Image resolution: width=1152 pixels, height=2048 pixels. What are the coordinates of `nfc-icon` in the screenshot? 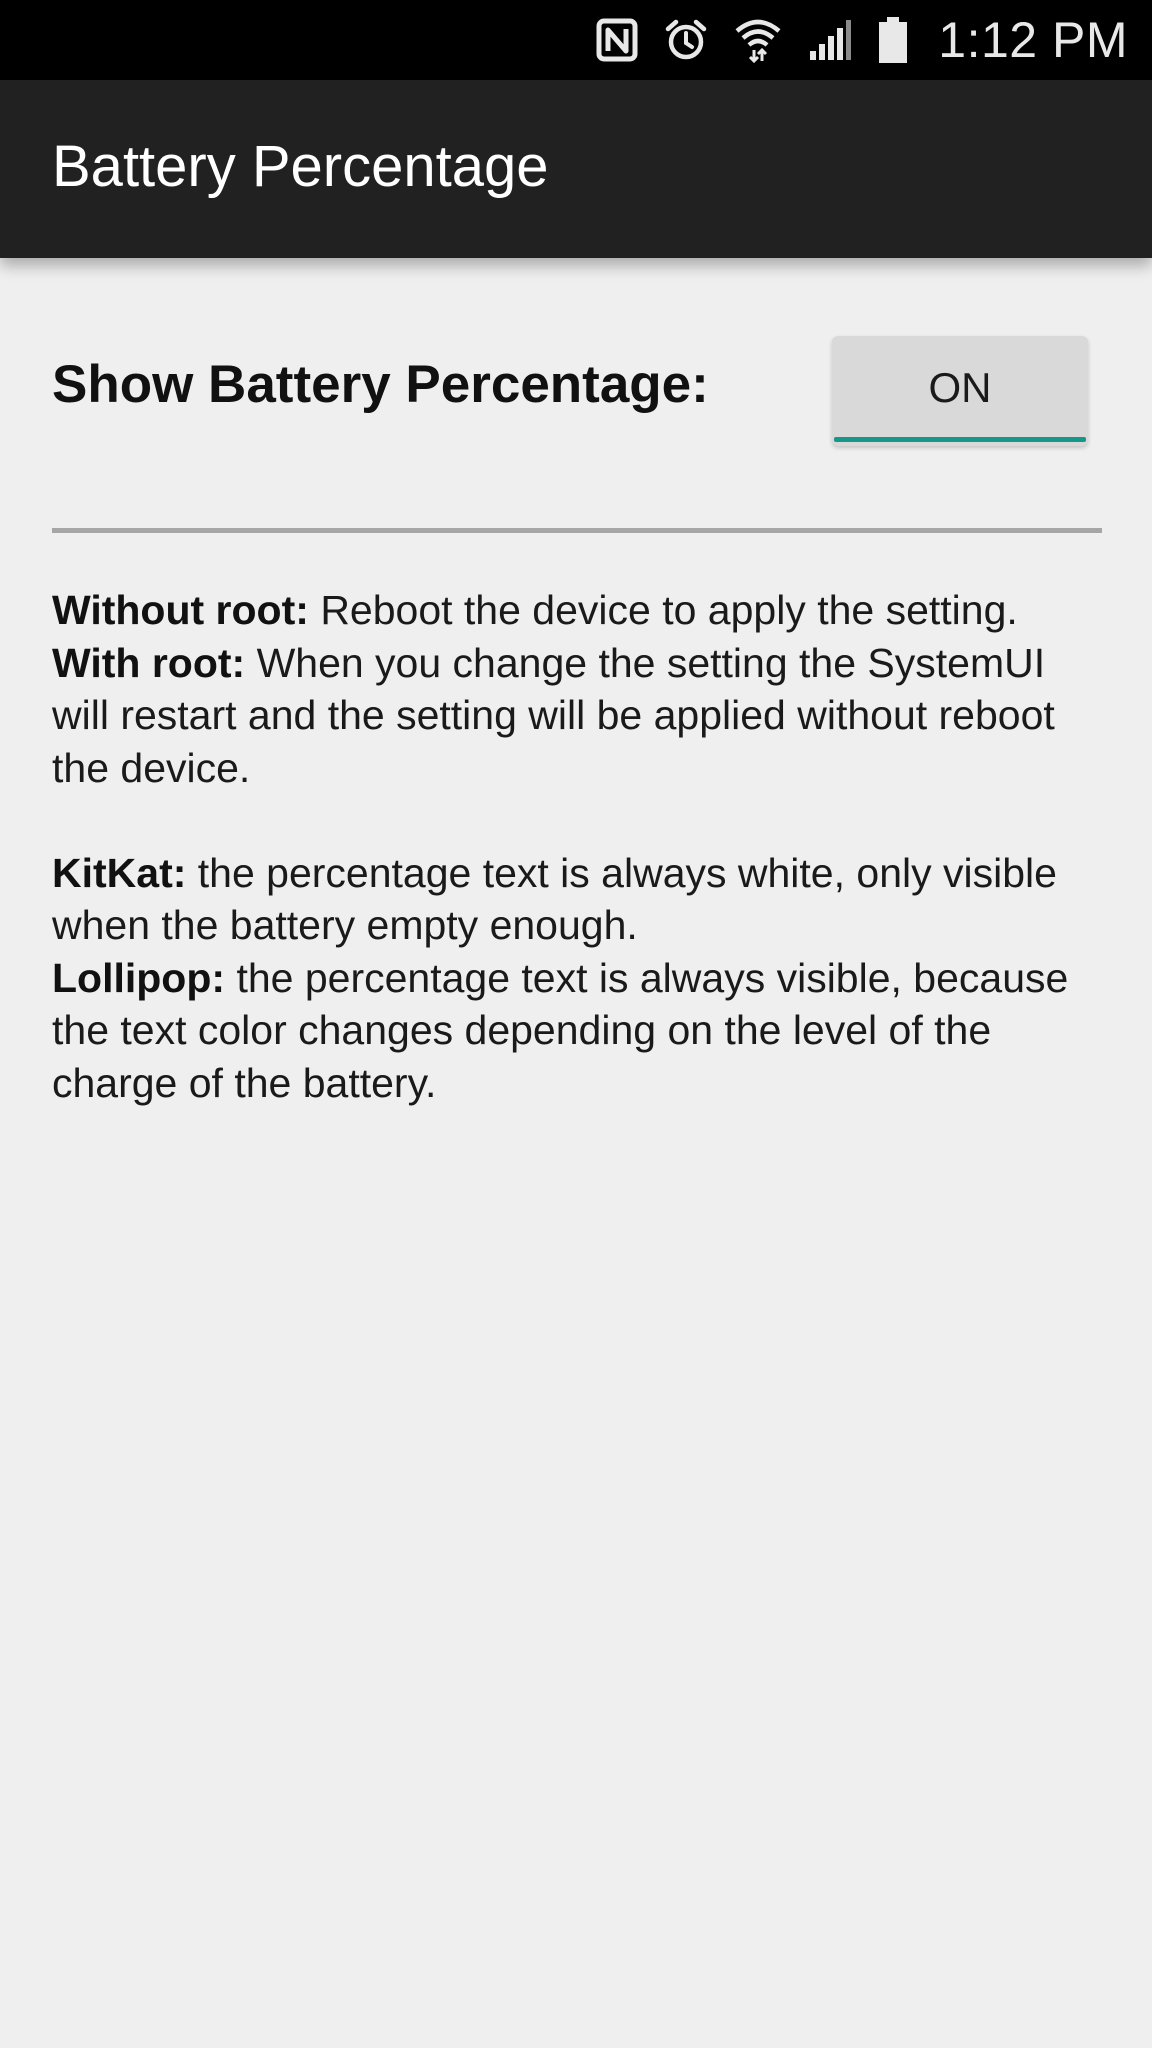 It's located at (617, 40).